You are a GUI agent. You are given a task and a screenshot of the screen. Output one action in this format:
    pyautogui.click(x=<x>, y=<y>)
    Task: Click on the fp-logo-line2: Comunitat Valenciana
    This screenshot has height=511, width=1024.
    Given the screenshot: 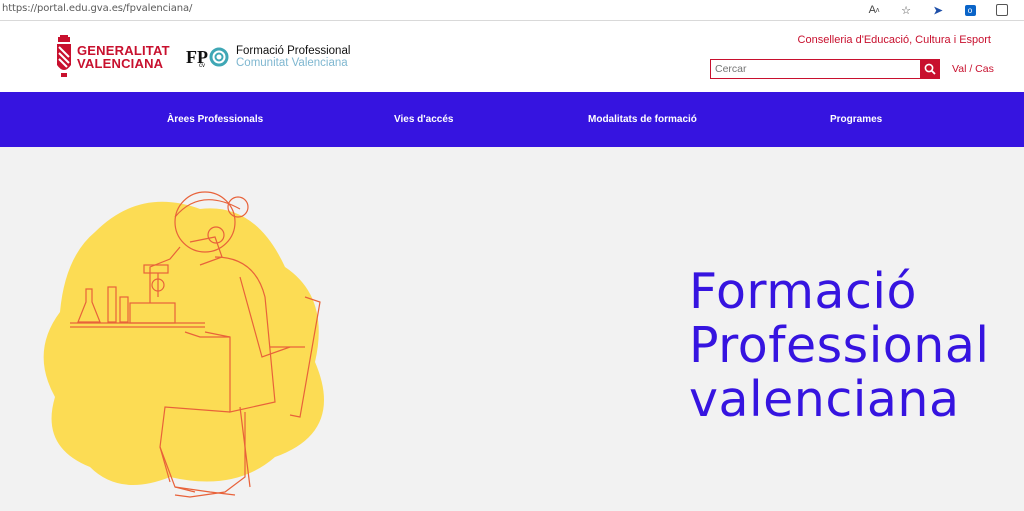 What is the action you would take?
    pyautogui.click(x=292, y=63)
    